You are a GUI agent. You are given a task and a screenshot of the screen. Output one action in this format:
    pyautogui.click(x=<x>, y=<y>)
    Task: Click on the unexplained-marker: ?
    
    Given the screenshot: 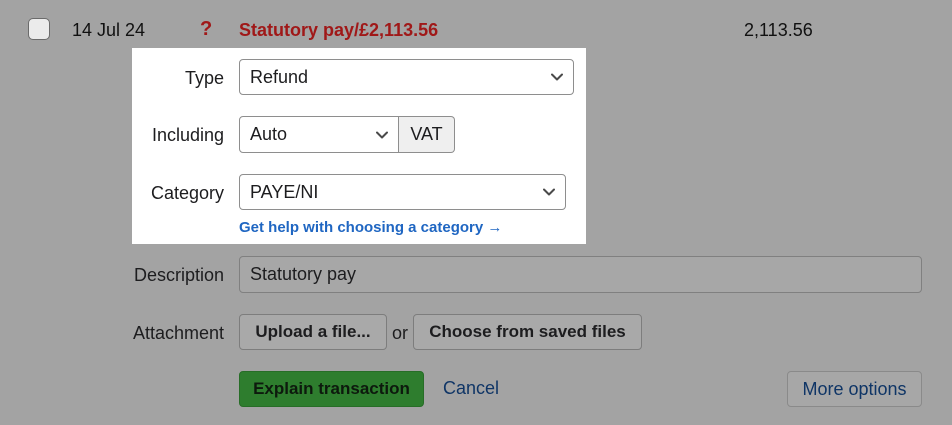 What is the action you would take?
    pyautogui.click(x=206, y=29)
    